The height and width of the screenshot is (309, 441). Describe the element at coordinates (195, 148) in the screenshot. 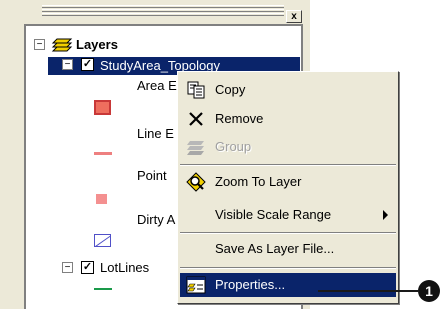

I see `group-icon` at that location.